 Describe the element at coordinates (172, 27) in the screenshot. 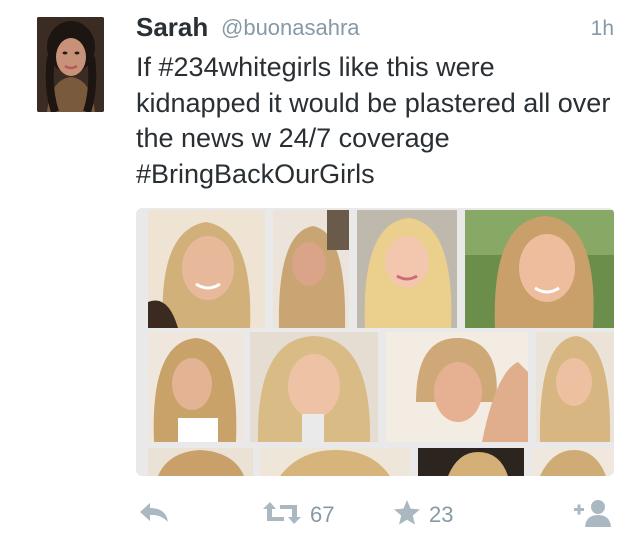

I see `author-name: Sarah` at that location.